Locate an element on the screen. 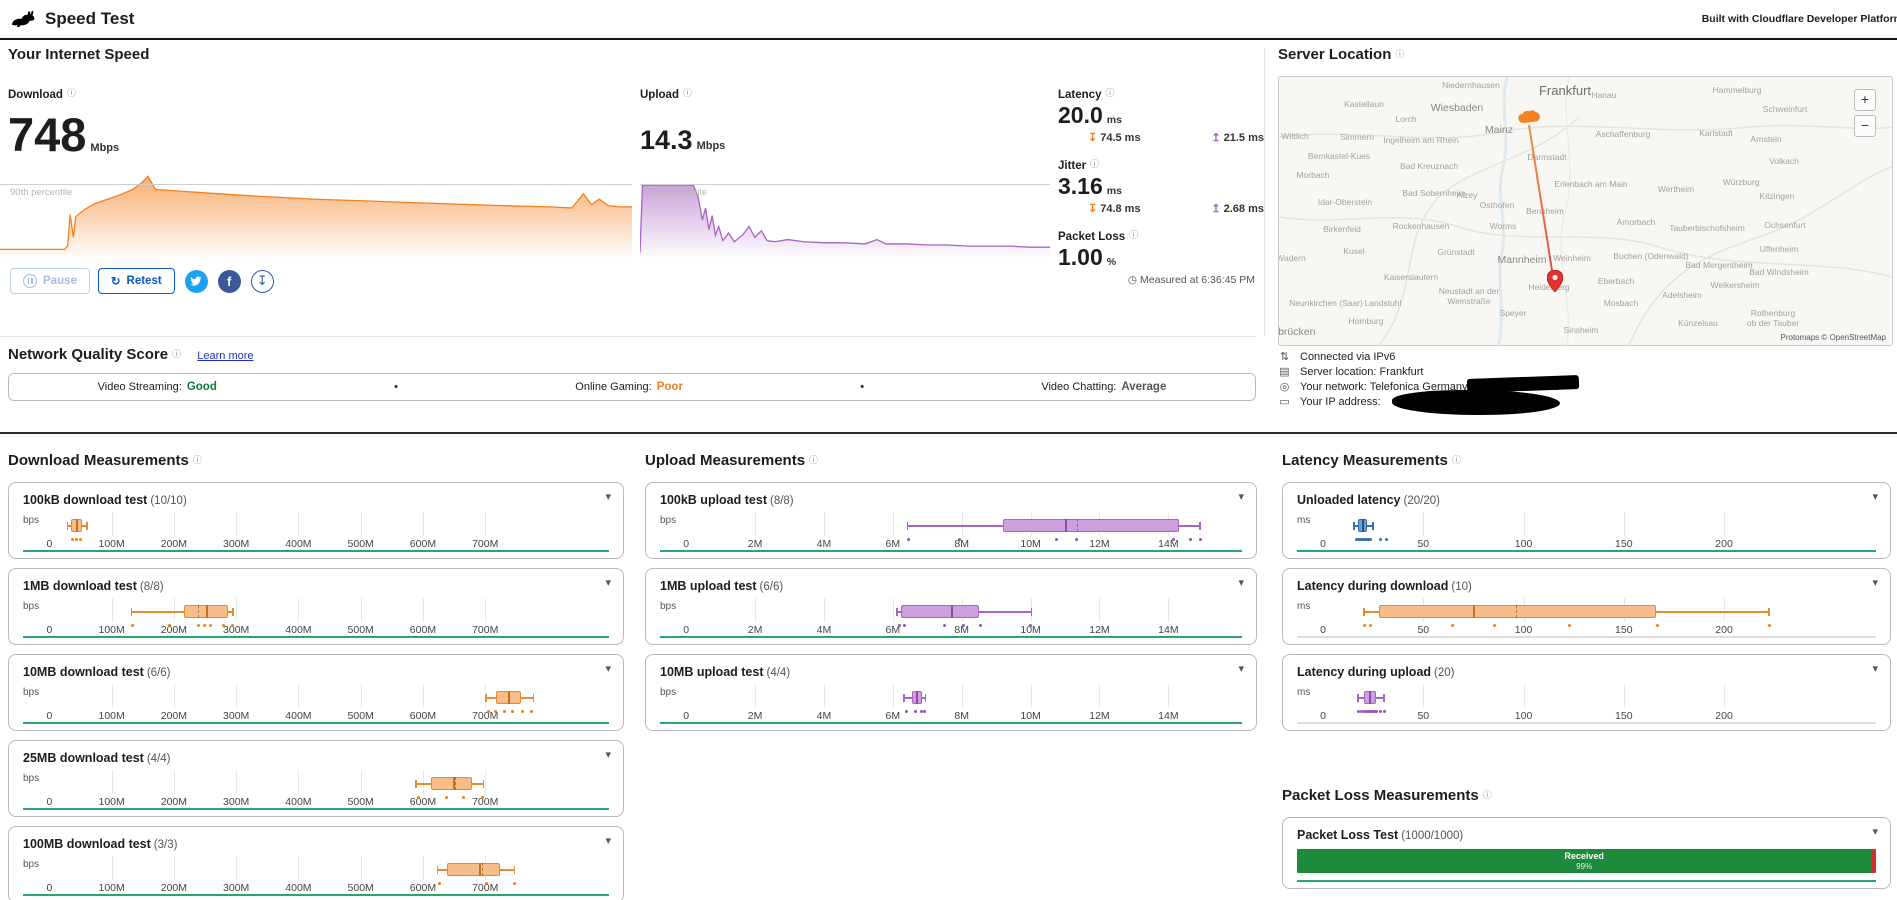 Image resolution: width=1897 pixels, height=900 pixels. learn-more-link: Learn more is located at coordinates (225, 356).